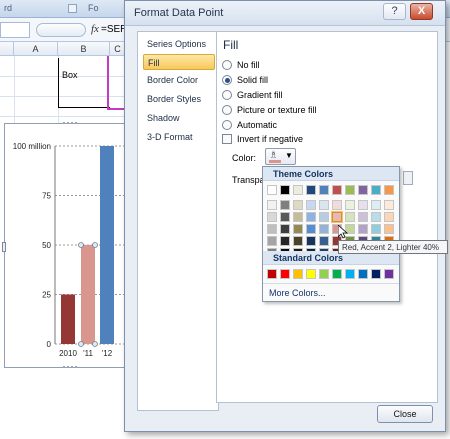  I want to click on current-color-bar, so click(275, 161).